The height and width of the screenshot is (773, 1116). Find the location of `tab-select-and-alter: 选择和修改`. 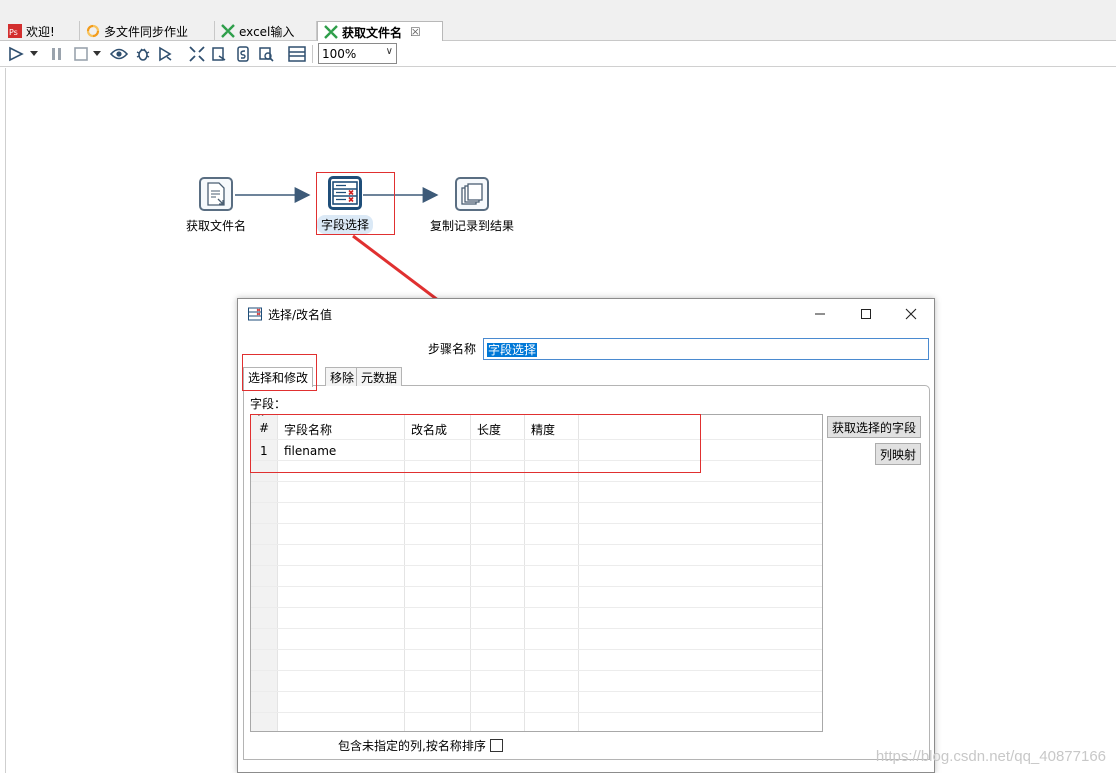

tab-select-and-alter: 选择和修改 is located at coordinates (278, 377).